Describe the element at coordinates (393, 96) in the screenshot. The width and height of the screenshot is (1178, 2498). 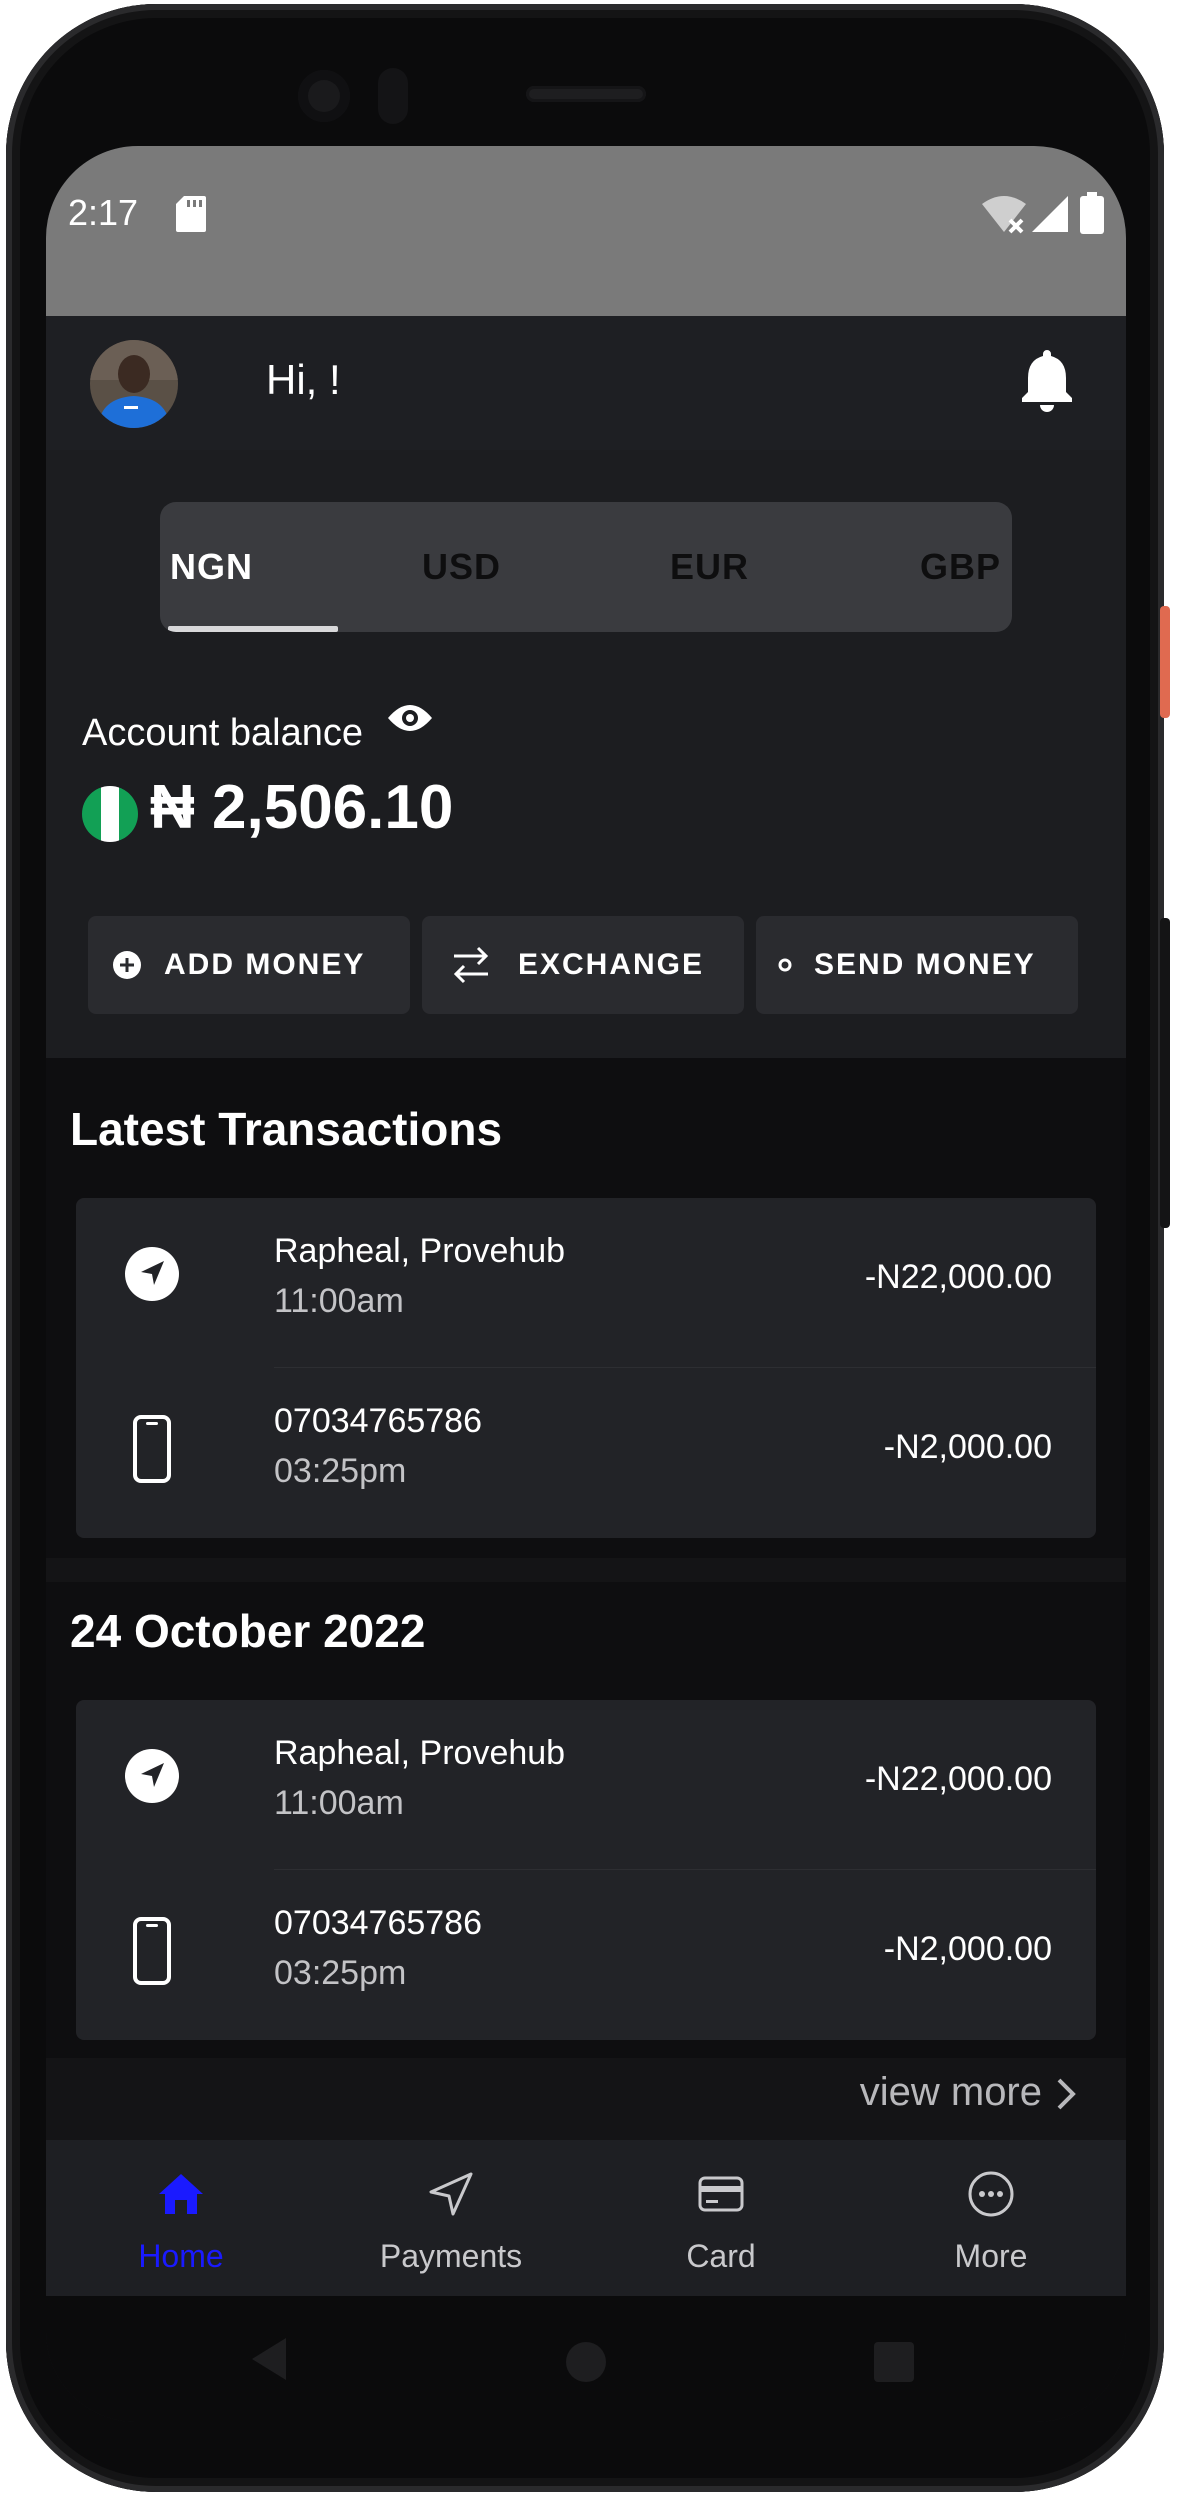
I see `sensor` at that location.